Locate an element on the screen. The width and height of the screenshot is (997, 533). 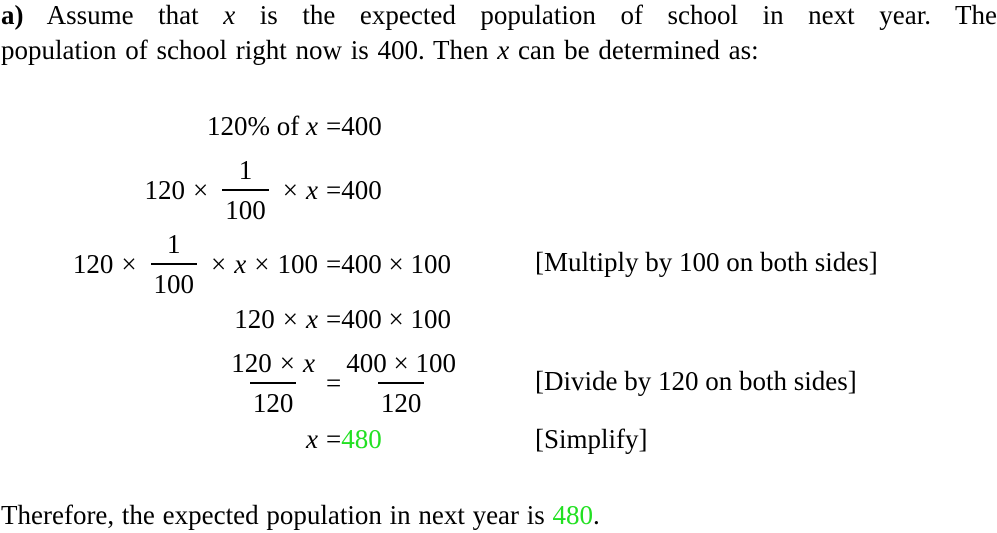
equation-row-1: 120% of x = 400 is located at coordinates (498, 128).